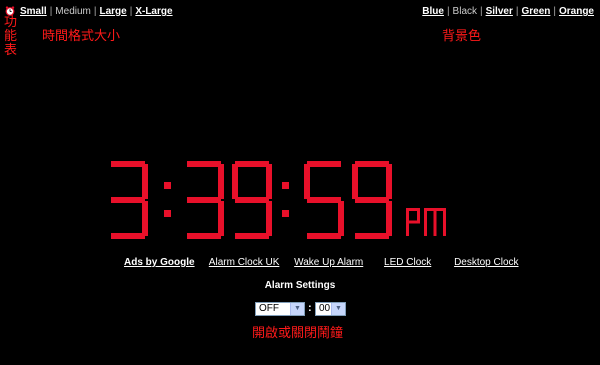  Describe the element at coordinates (33, 11) in the screenshot. I see `size-link-small: Small` at that location.